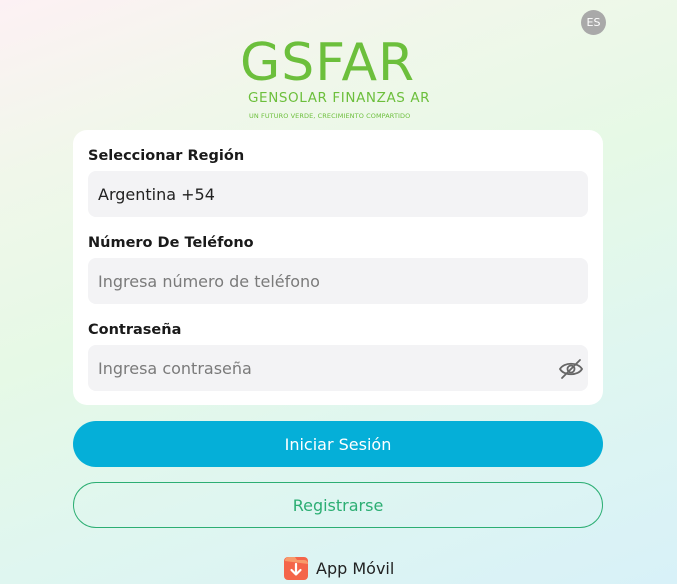  What do you see at coordinates (156, 194) in the screenshot?
I see `region-value: Argentina +54` at bounding box center [156, 194].